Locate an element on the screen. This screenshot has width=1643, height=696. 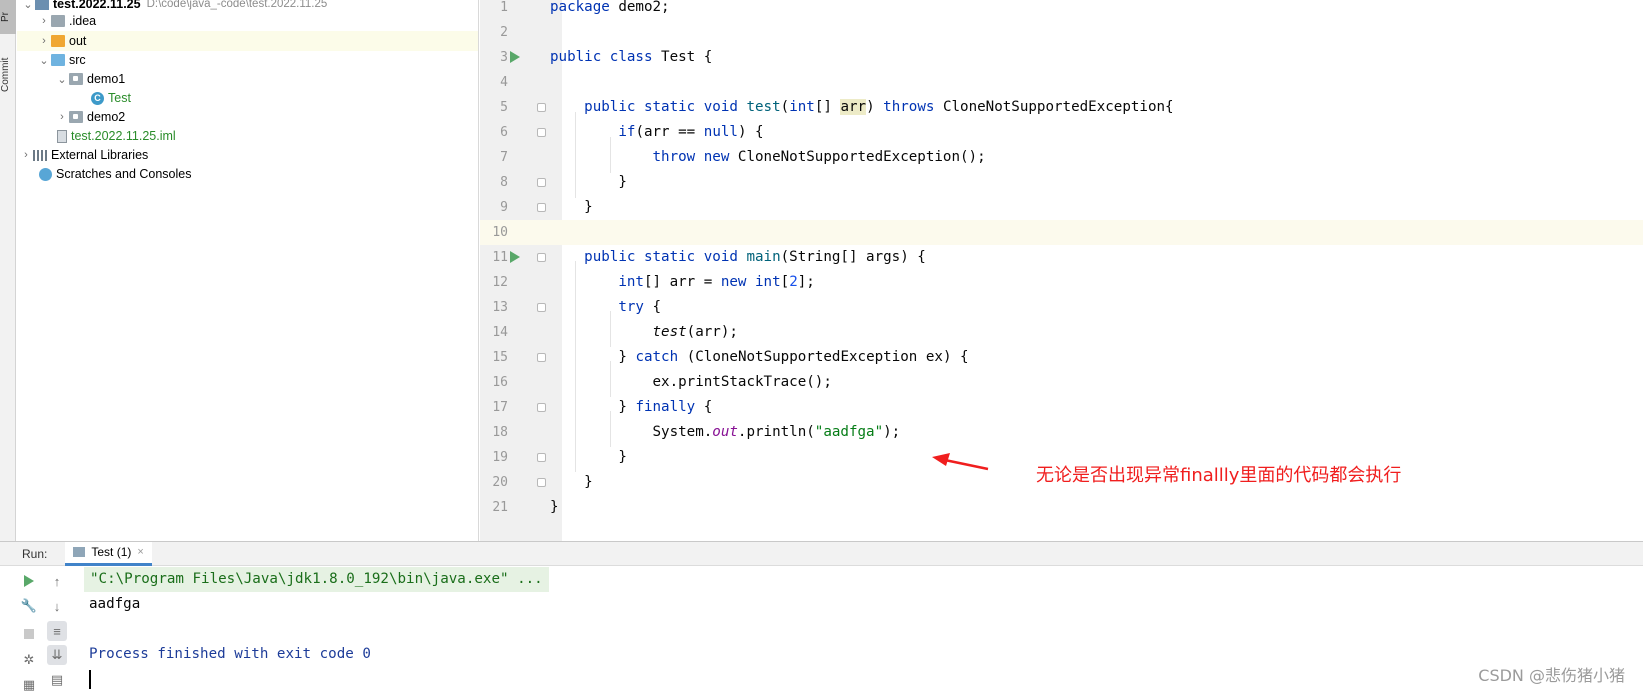
line-number: 21 is located at coordinates (500, 507).